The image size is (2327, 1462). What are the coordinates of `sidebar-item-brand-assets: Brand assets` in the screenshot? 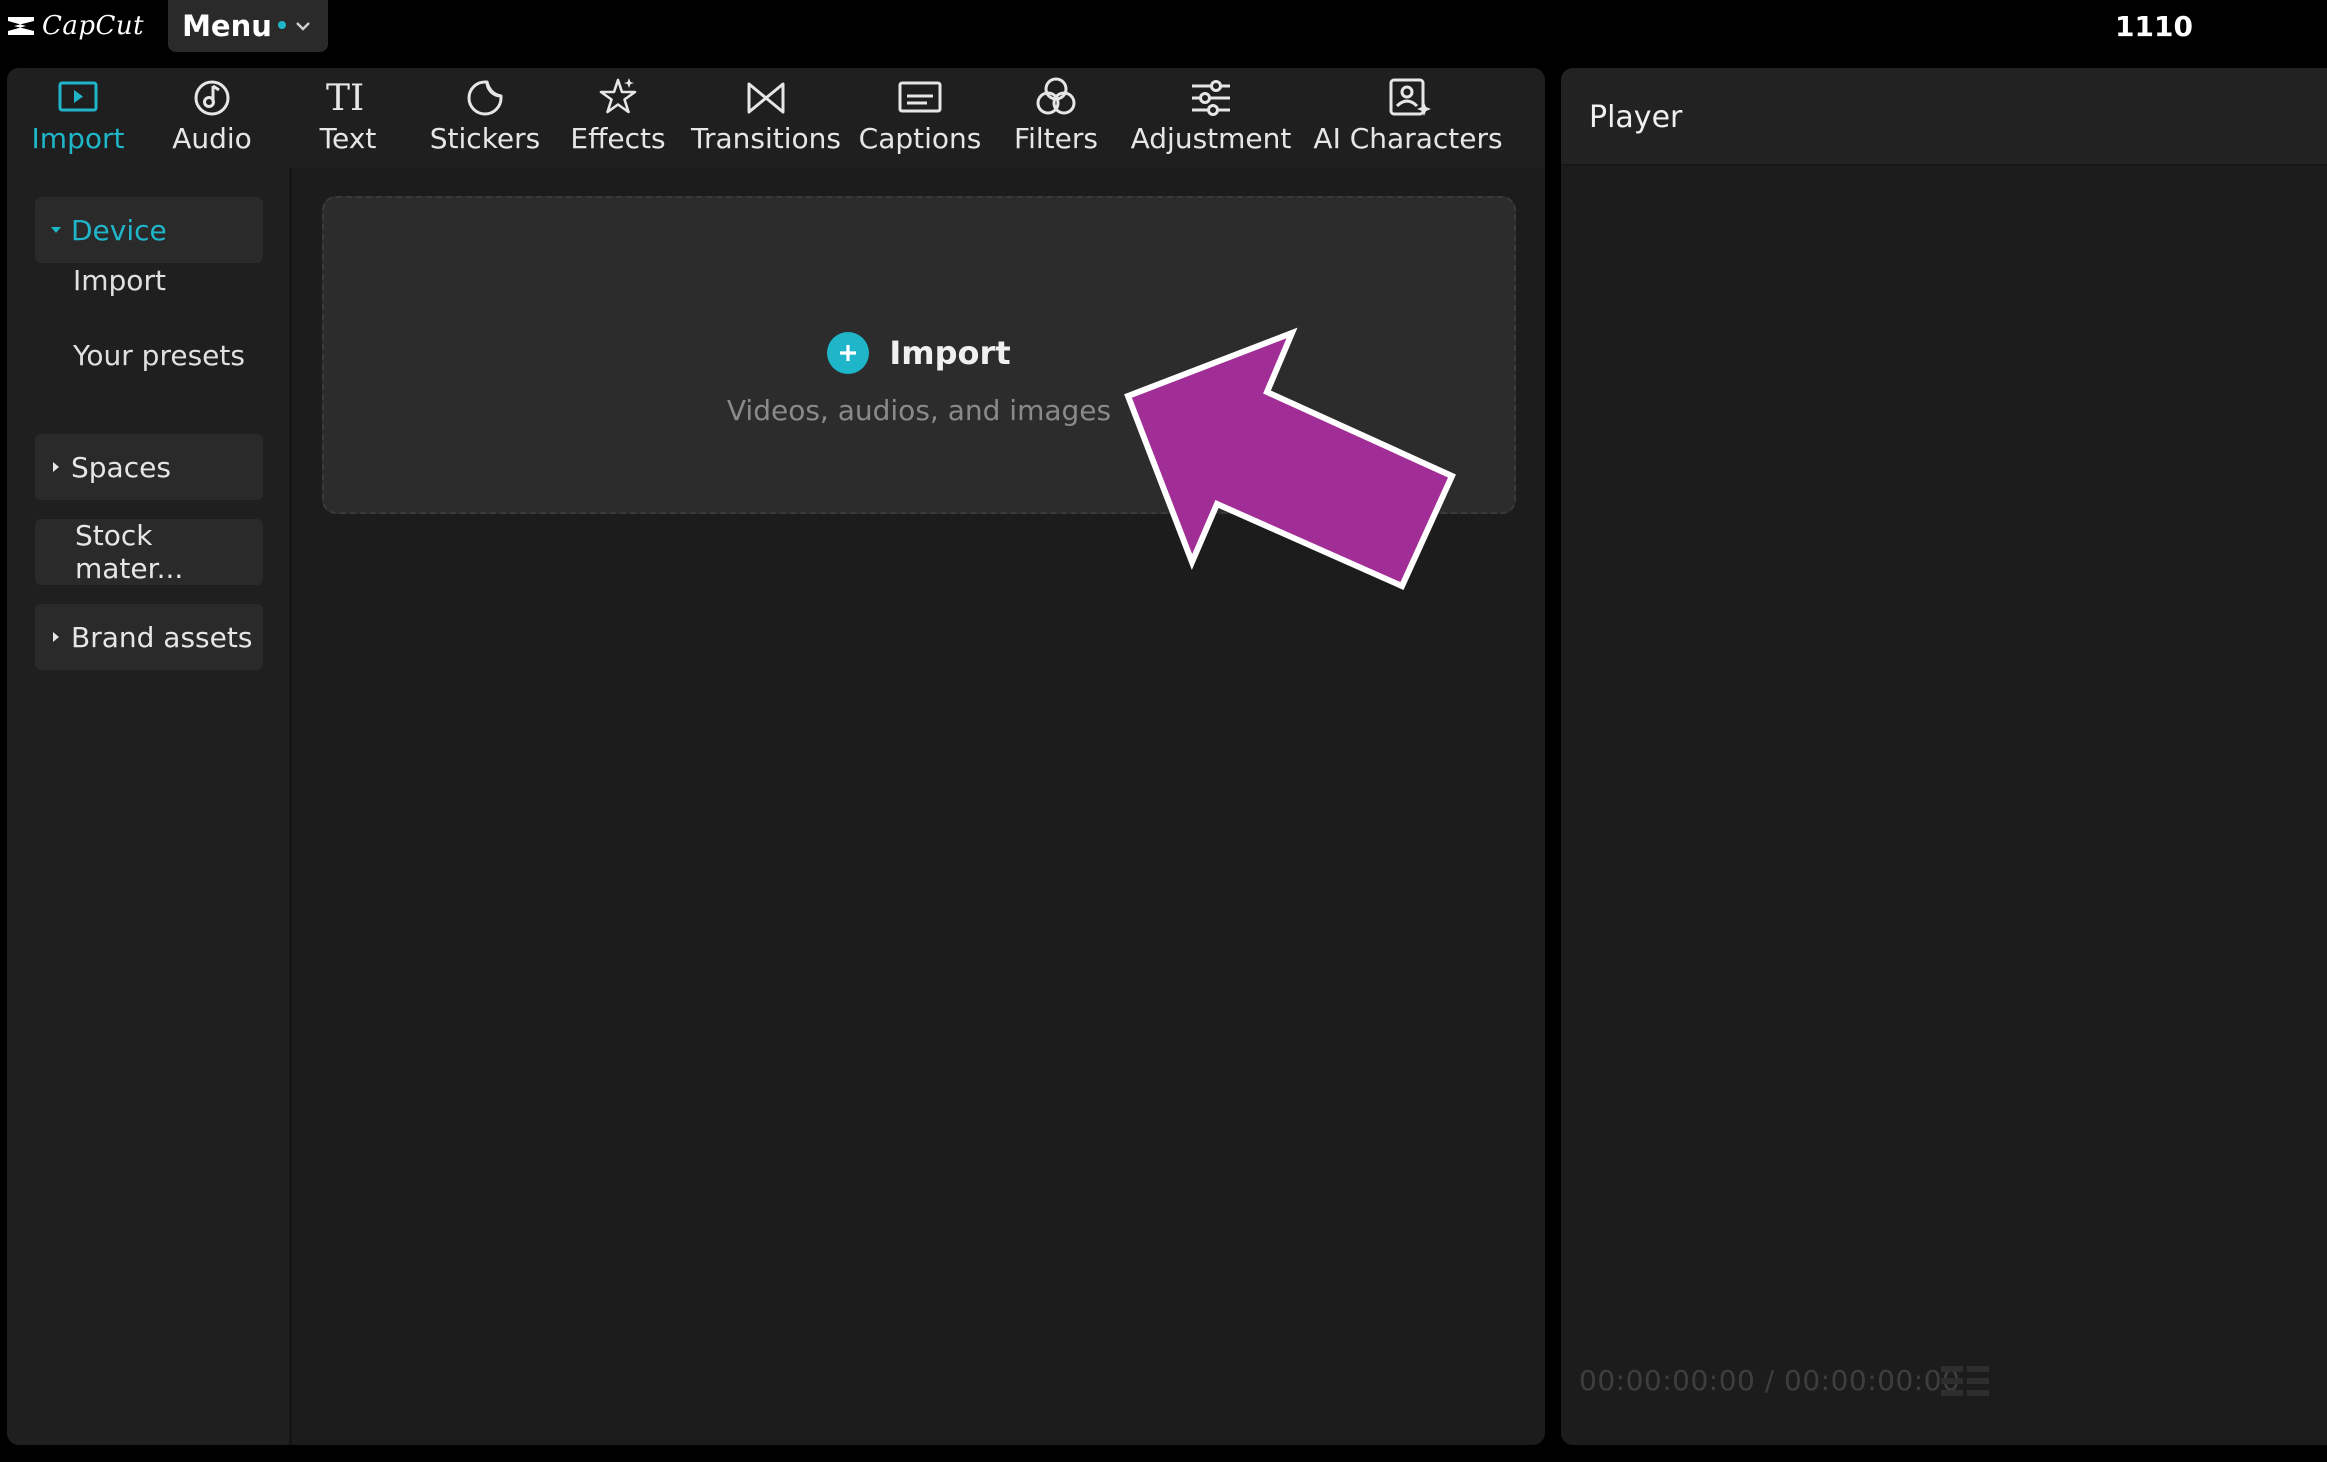 It's located at (149, 637).